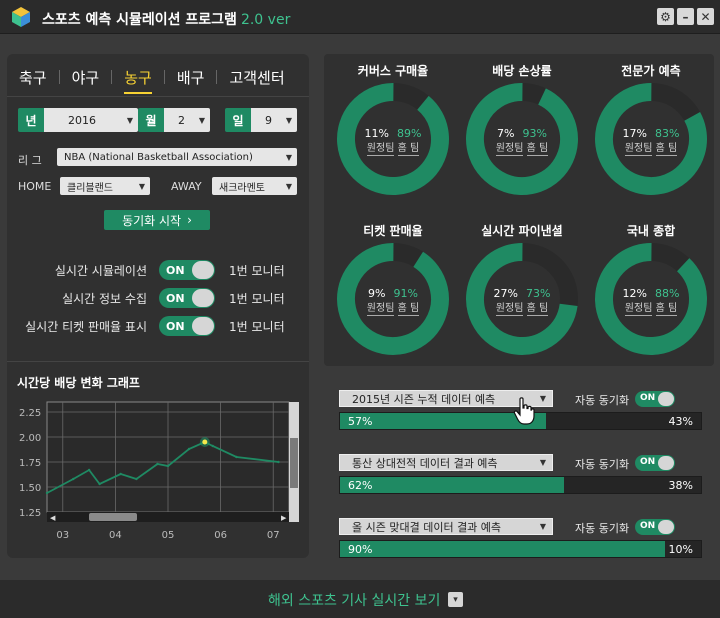 The width and height of the screenshot is (720, 618). What do you see at coordinates (651, 71) in the screenshot?
I see `donut-title: 전문가 예측` at bounding box center [651, 71].